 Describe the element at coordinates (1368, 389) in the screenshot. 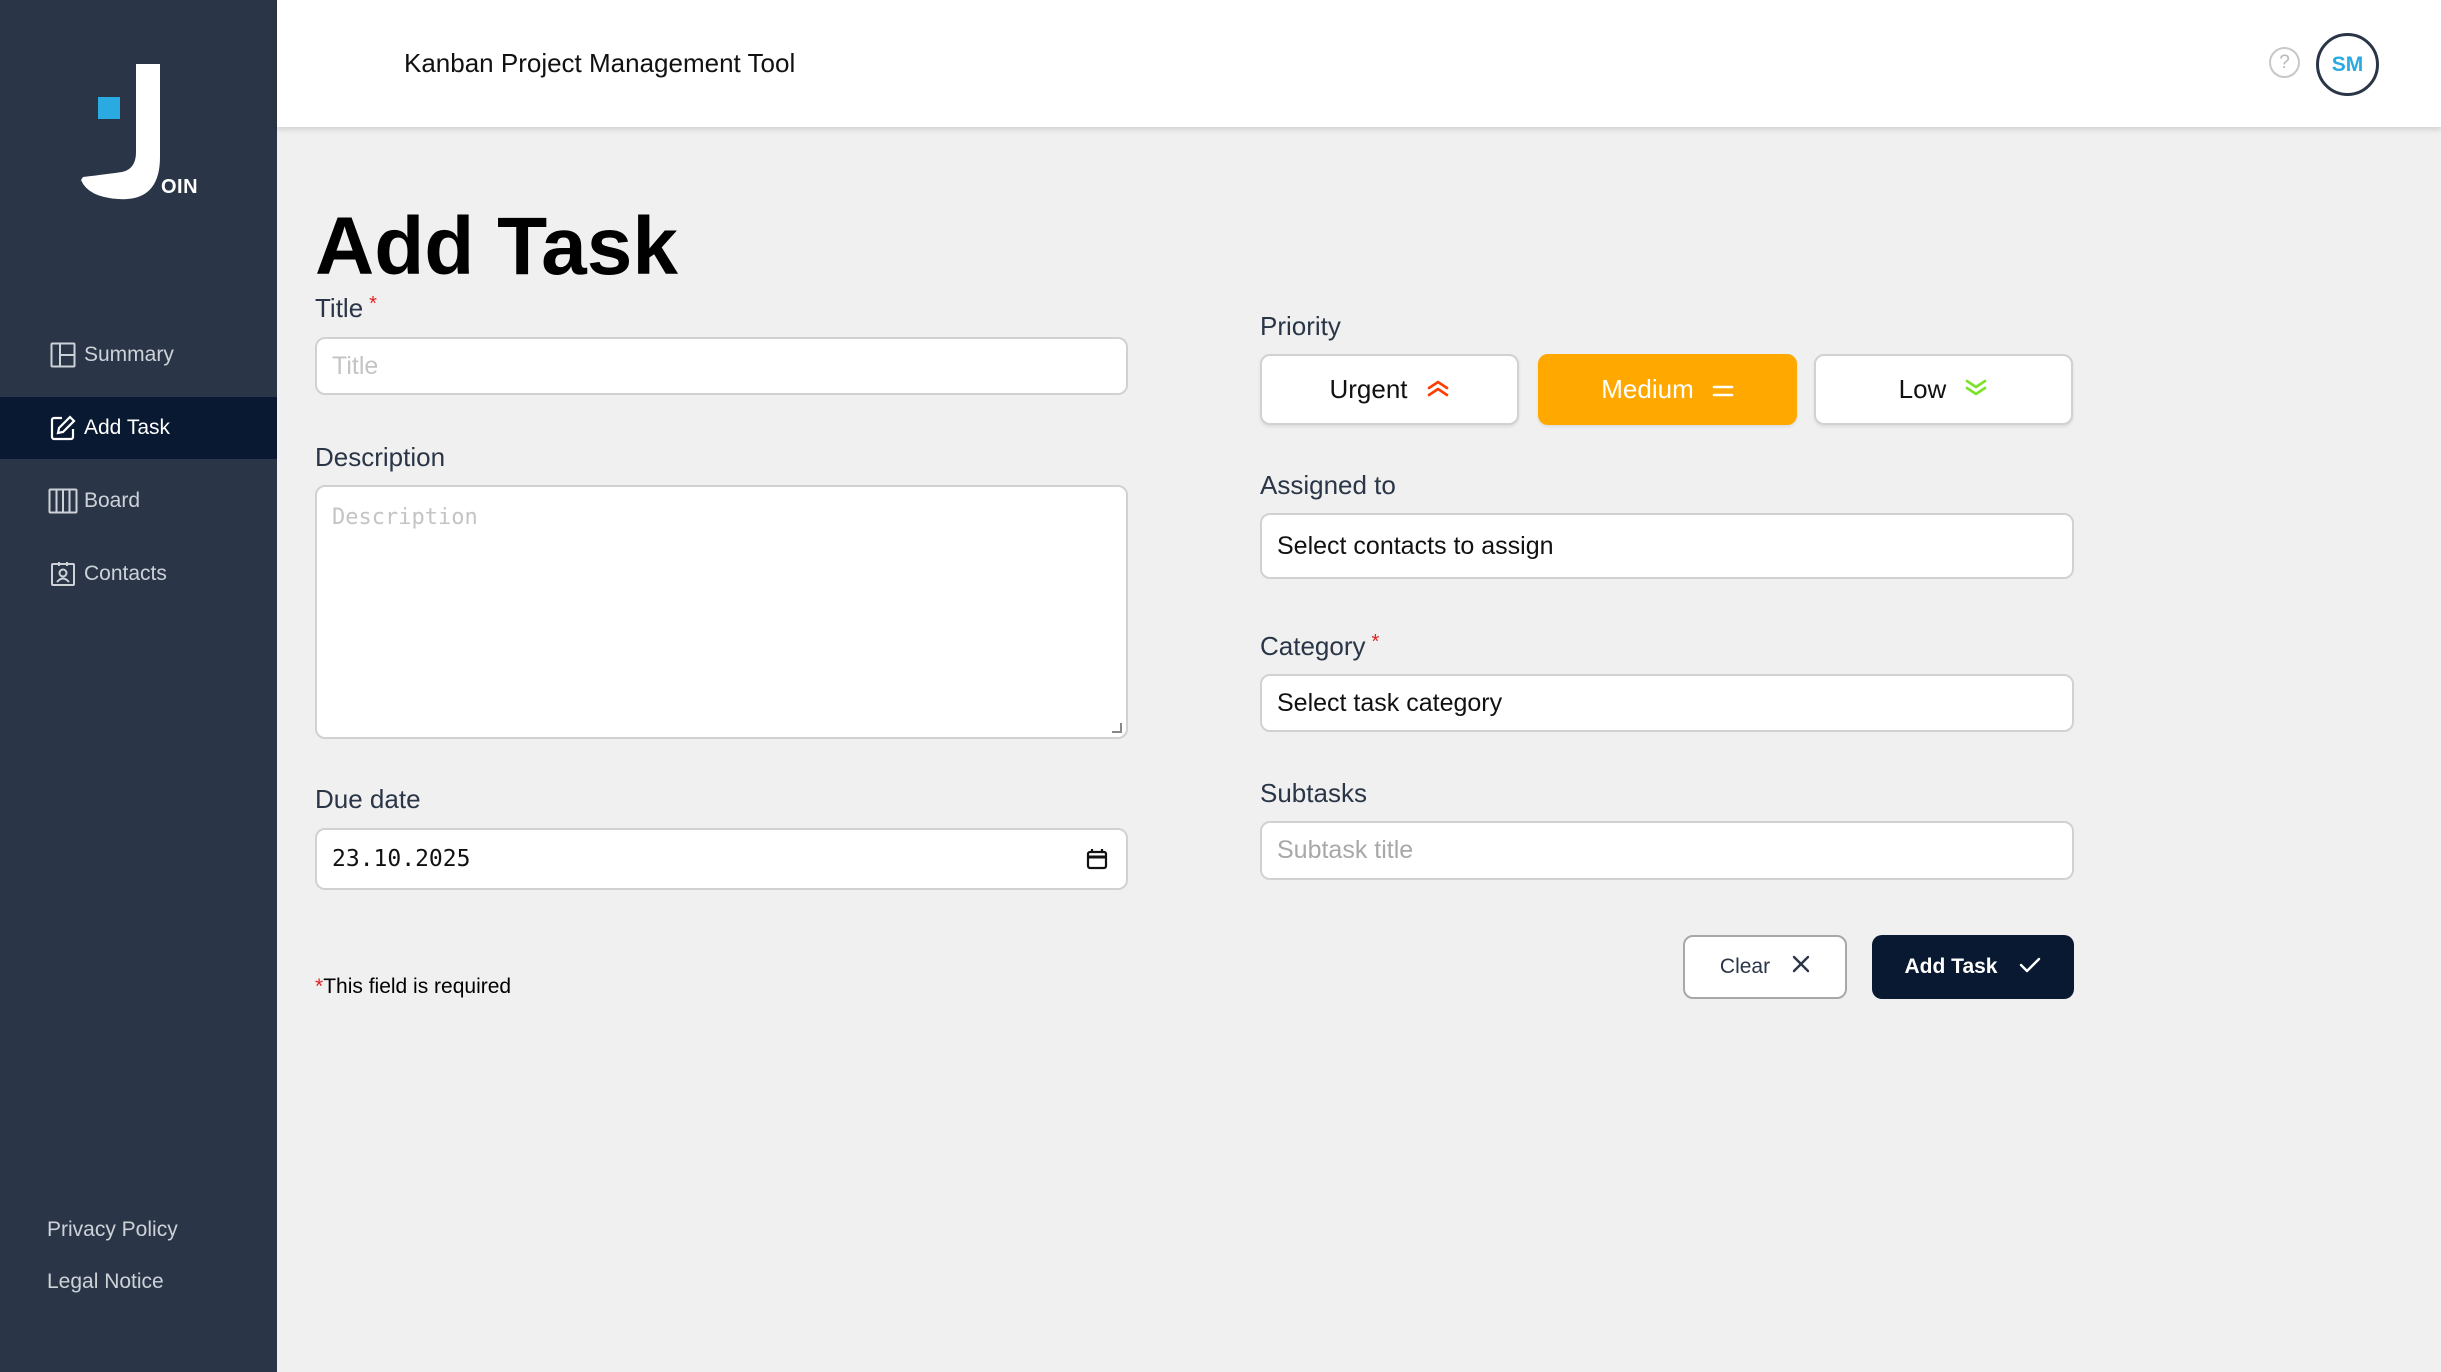

I see `priority-urgent-label: Urgent` at that location.